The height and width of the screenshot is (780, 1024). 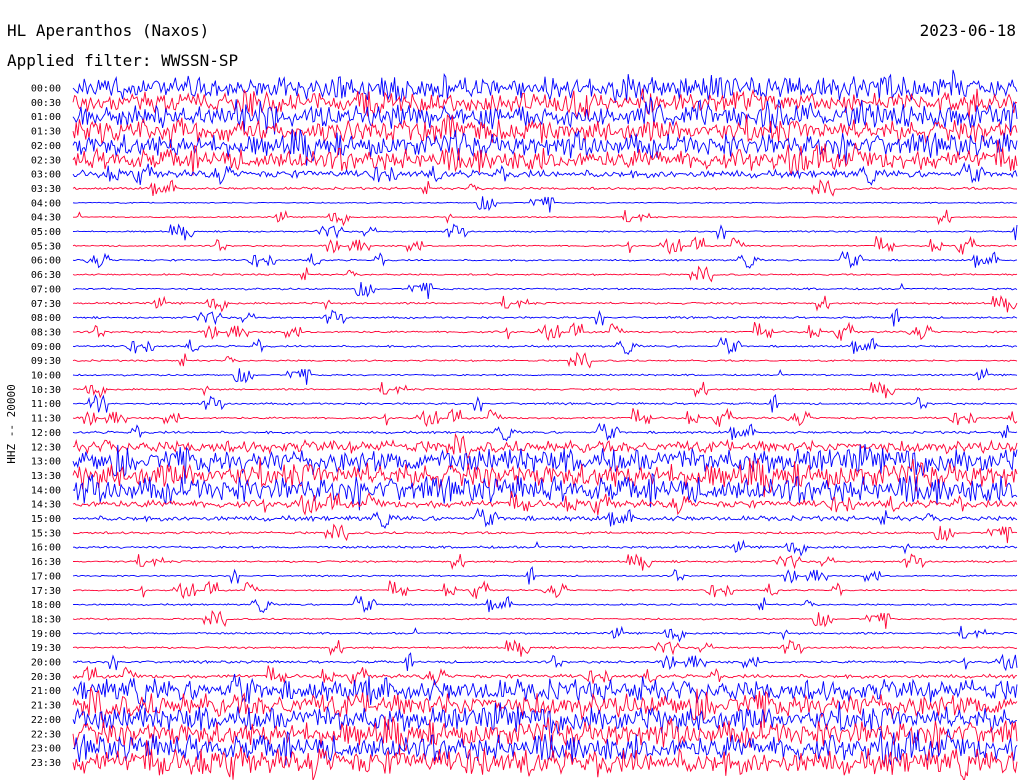 I want to click on row-time-label: 11:00, so click(x=46, y=404).